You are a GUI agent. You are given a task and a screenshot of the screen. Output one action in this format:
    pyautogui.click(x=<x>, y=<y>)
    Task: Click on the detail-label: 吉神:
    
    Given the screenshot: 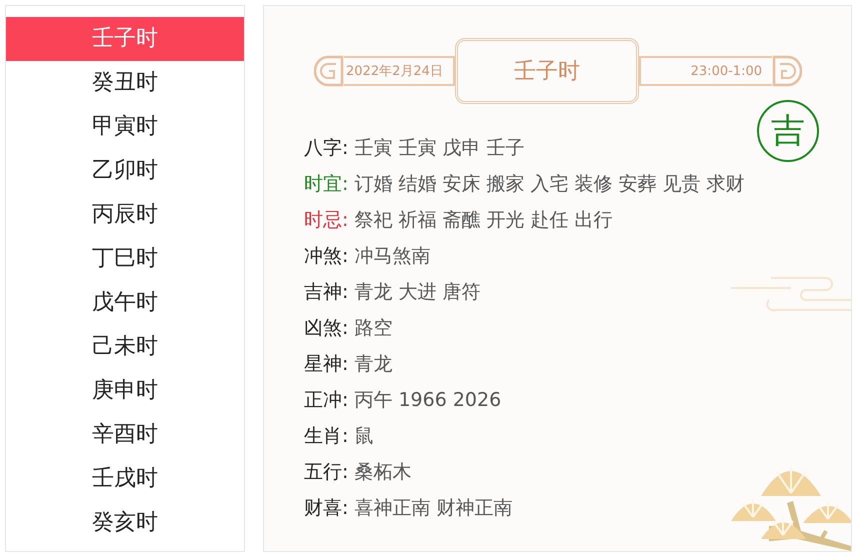 What is the action you would take?
    pyautogui.click(x=326, y=292)
    